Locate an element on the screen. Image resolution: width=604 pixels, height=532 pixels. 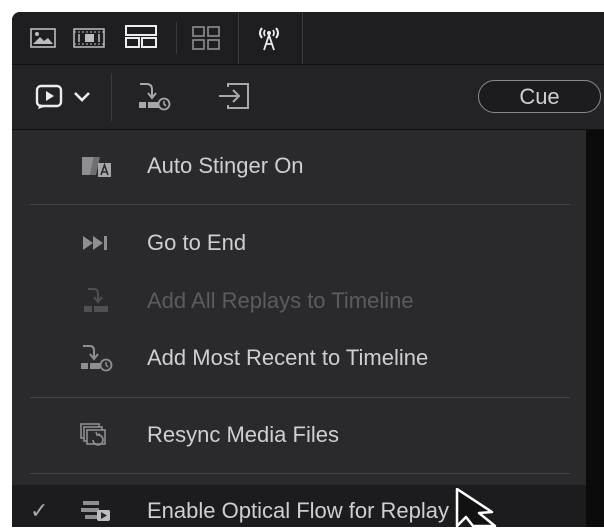
optical-flow-icon is located at coordinates (96, 511).